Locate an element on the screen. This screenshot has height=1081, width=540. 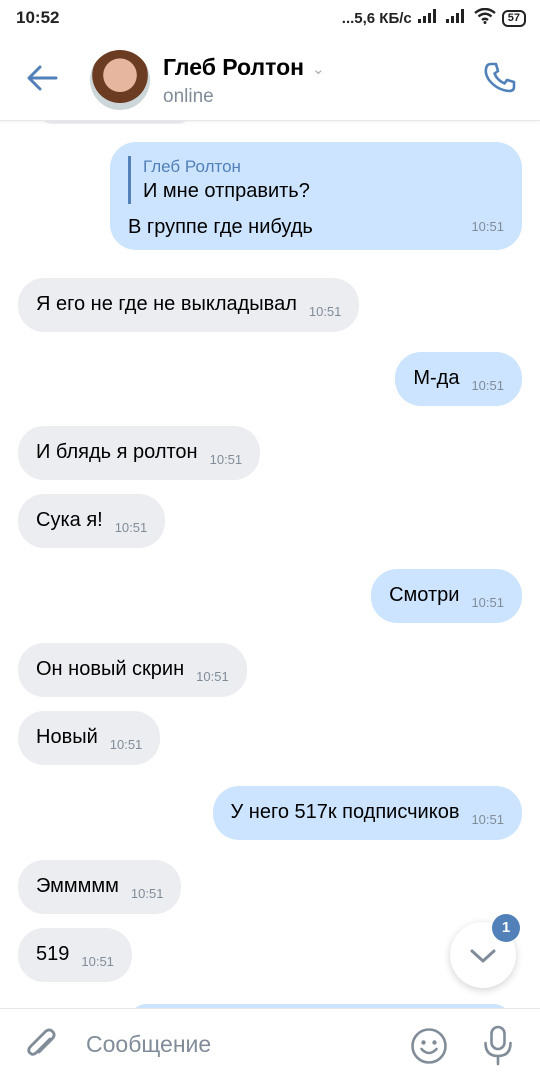
reply-author: Глеб Ролтон is located at coordinates (192, 166).